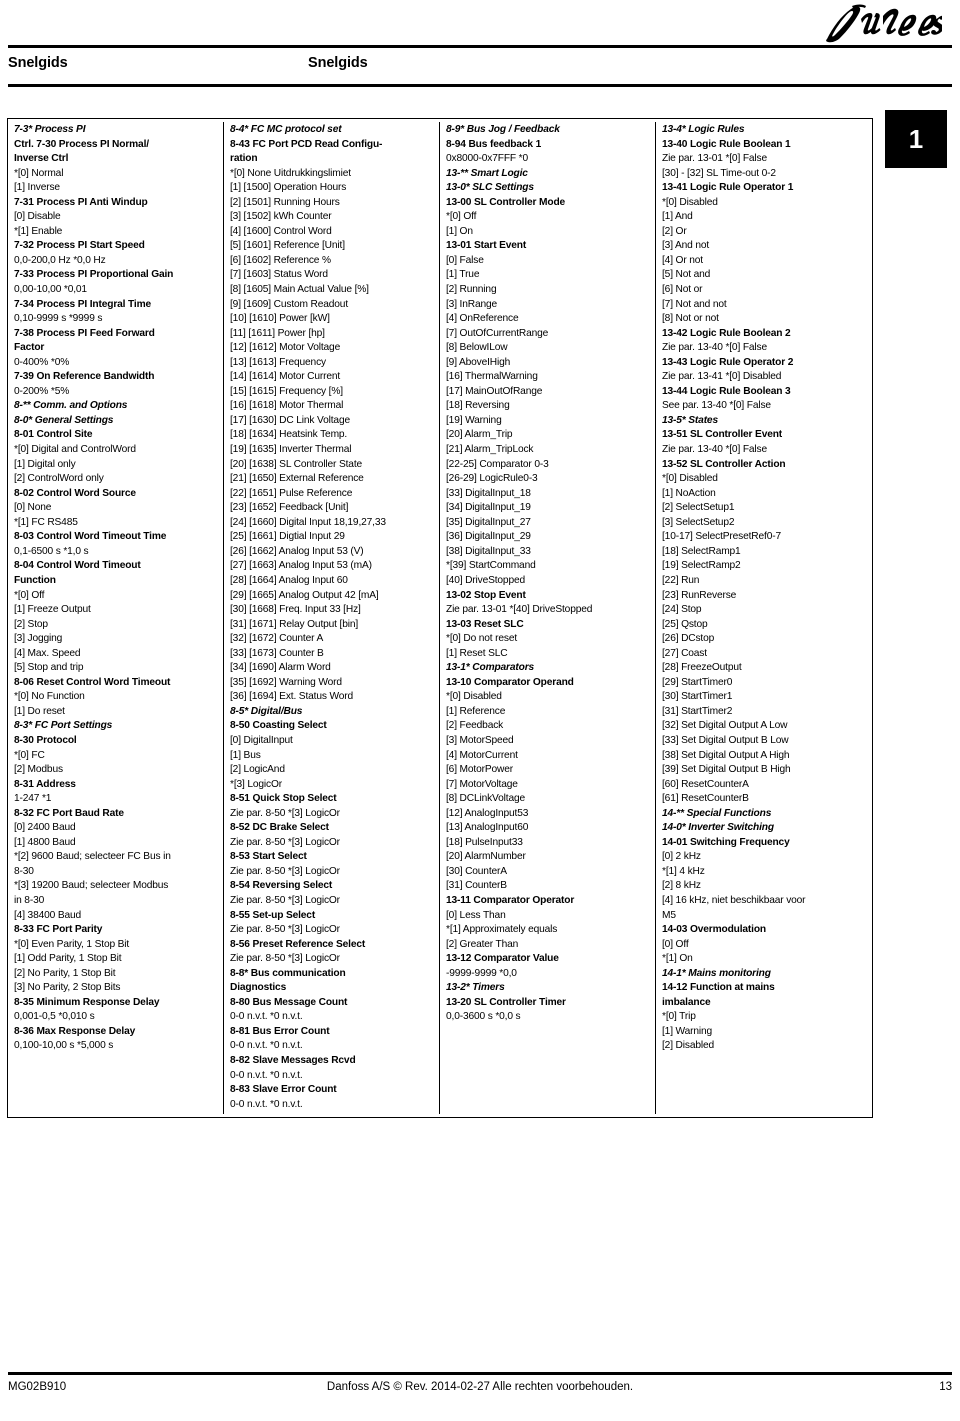 The height and width of the screenshot is (1421, 960). What do you see at coordinates (682, 290) in the screenshot?
I see `parameter-line: [6] Not or` at bounding box center [682, 290].